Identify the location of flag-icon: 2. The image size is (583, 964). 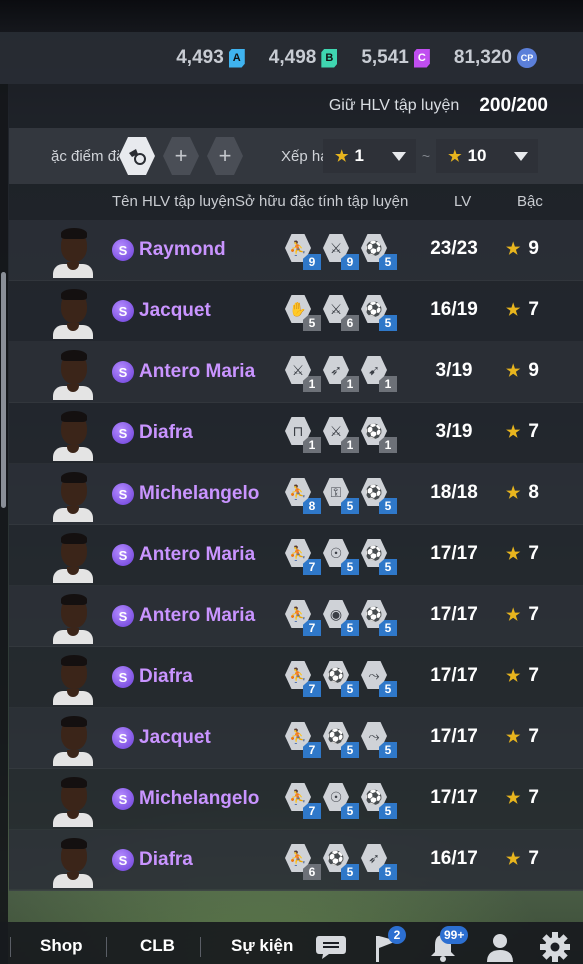
(388, 945).